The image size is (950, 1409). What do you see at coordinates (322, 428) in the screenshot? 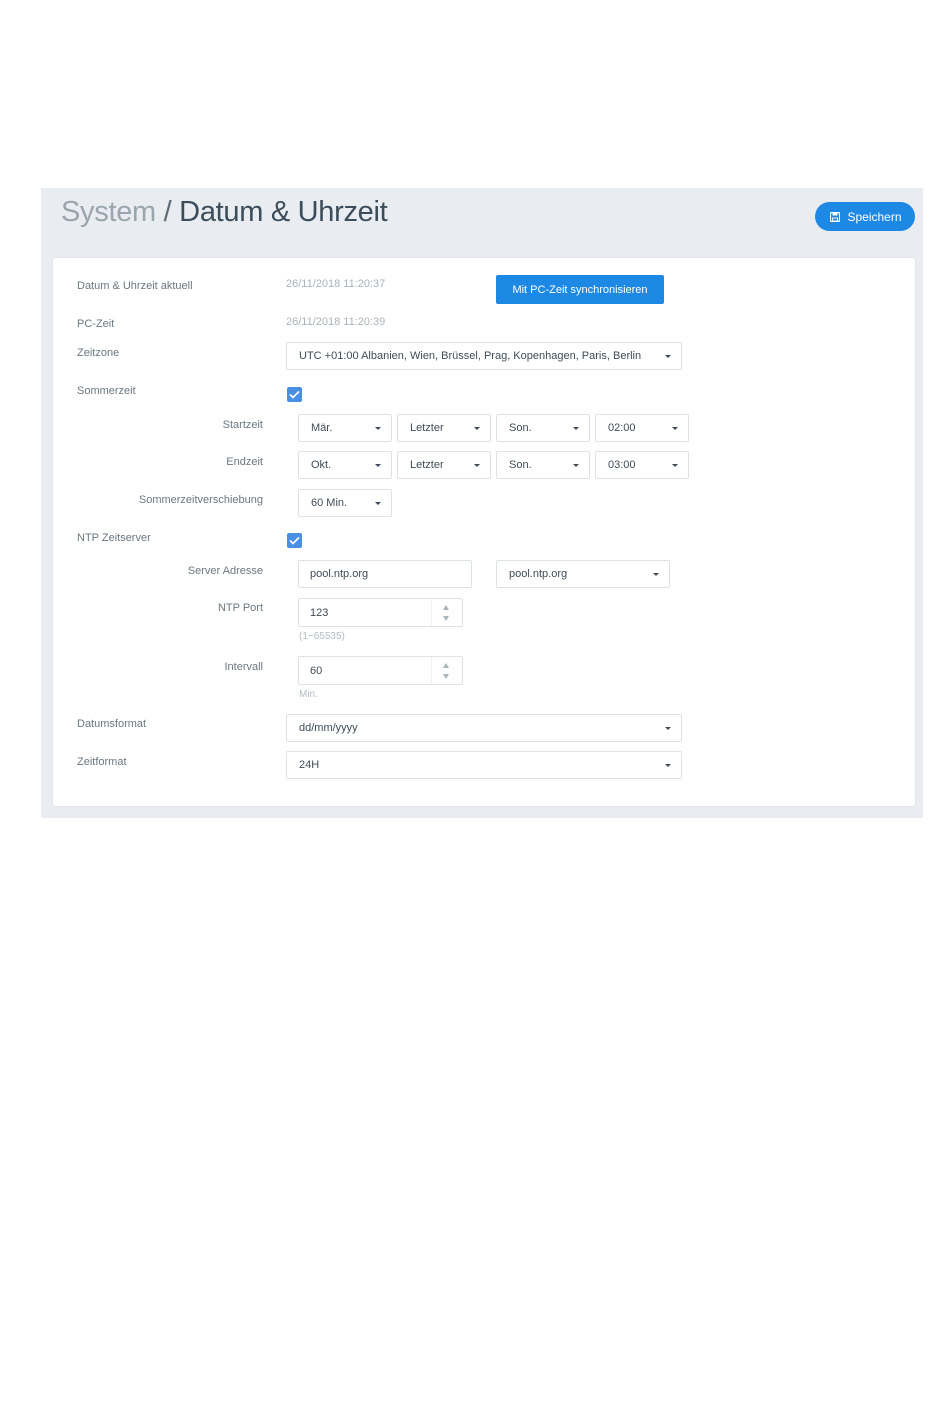
I see `start-month-value: Mär.` at bounding box center [322, 428].